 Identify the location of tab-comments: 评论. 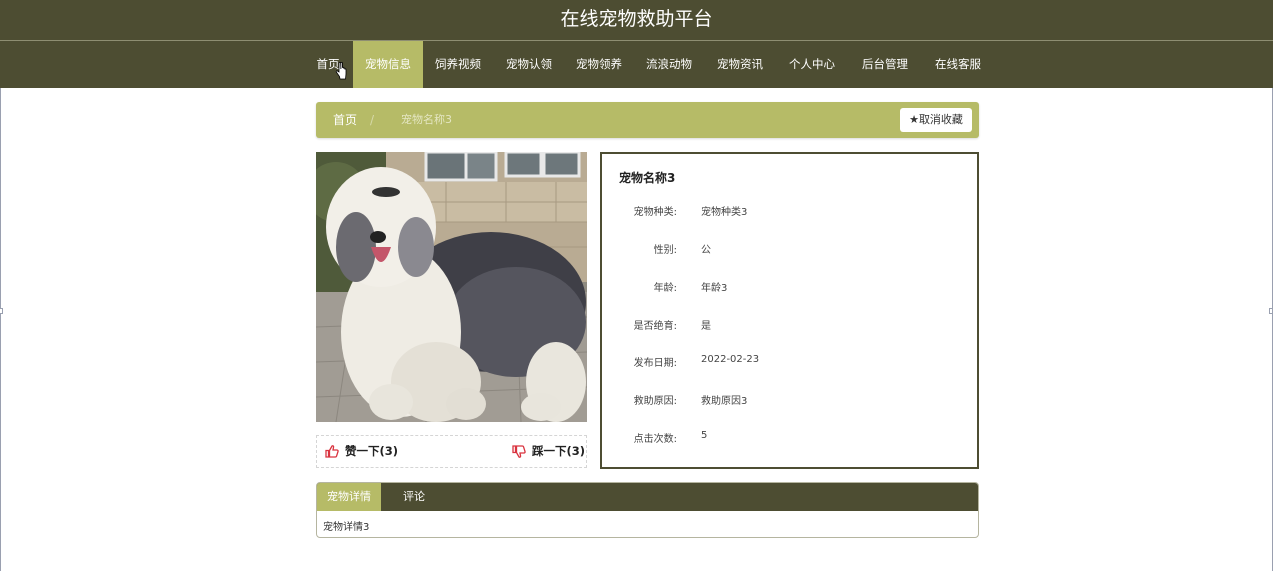
(414, 497).